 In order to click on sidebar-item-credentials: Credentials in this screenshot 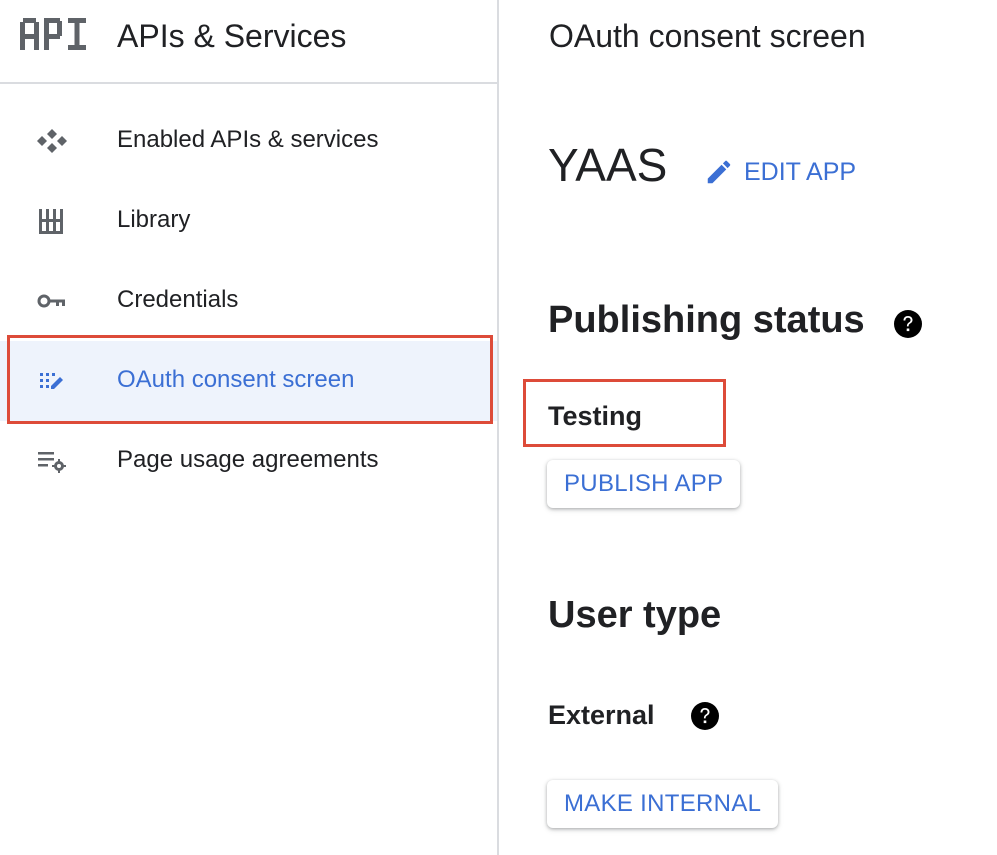, I will do `click(248, 301)`.